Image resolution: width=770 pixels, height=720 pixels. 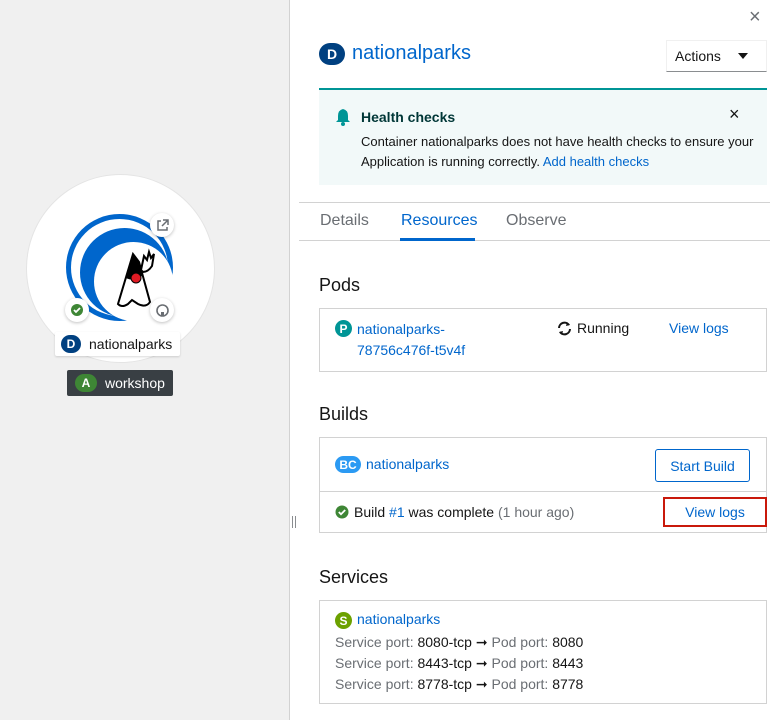 What do you see at coordinates (743, 56) in the screenshot?
I see `caret-down-icon` at bounding box center [743, 56].